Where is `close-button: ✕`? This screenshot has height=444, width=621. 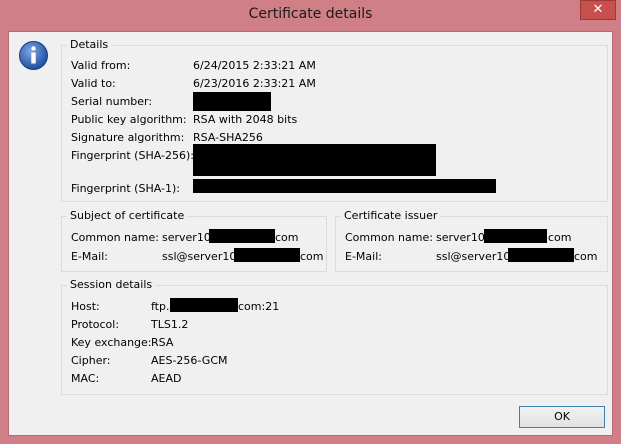 close-button: ✕ is located at coordinates (598, 10).